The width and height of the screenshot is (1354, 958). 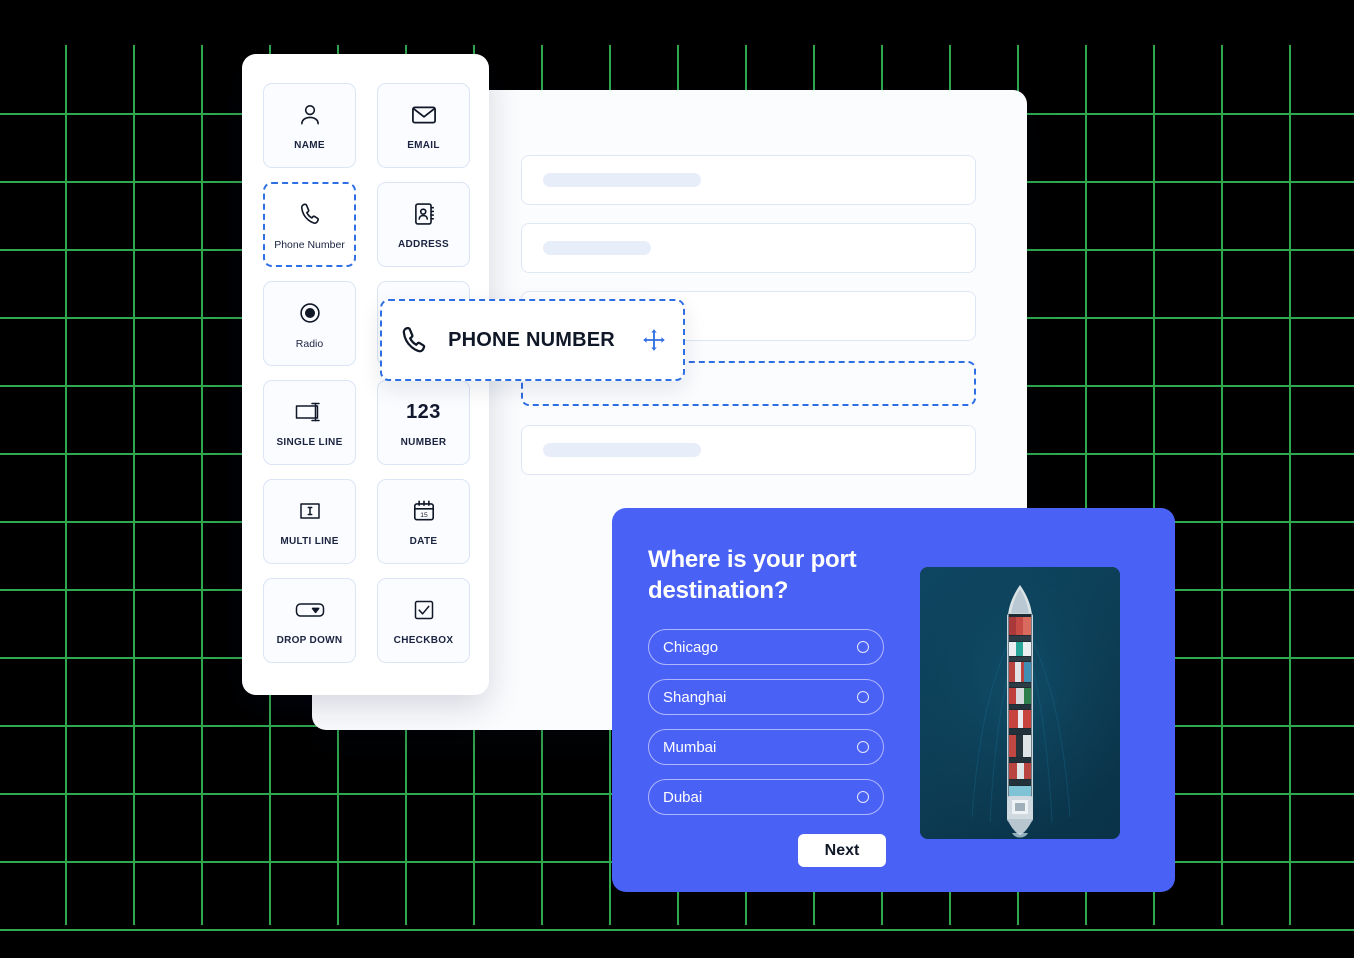 What do you see at coordinates (423, 442) in the screenshot?
I see `palette-tile-label: NUMBER` at bounding box center [423, 442].